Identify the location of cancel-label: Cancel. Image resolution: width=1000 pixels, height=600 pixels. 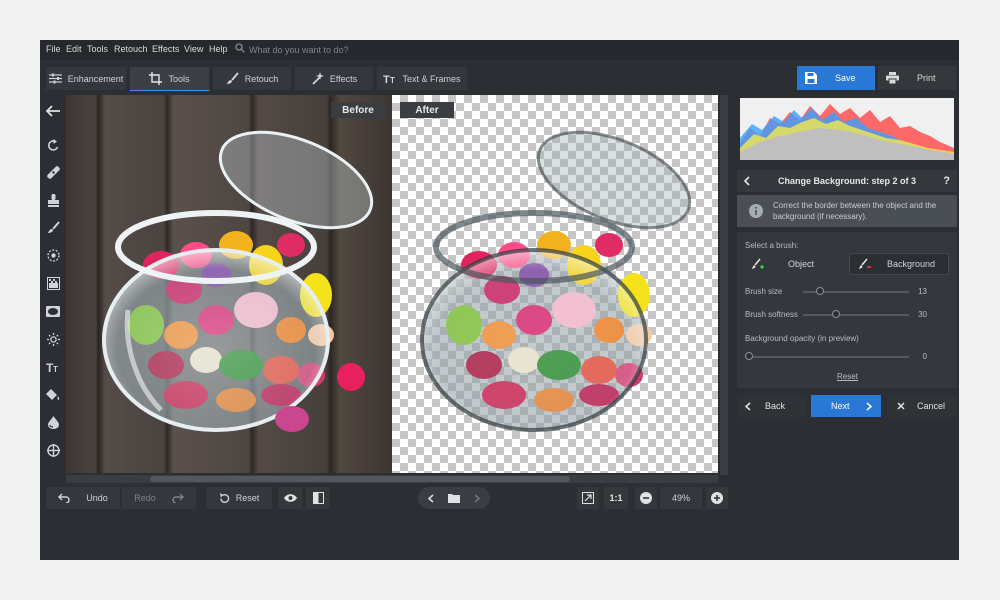
(931, 406).